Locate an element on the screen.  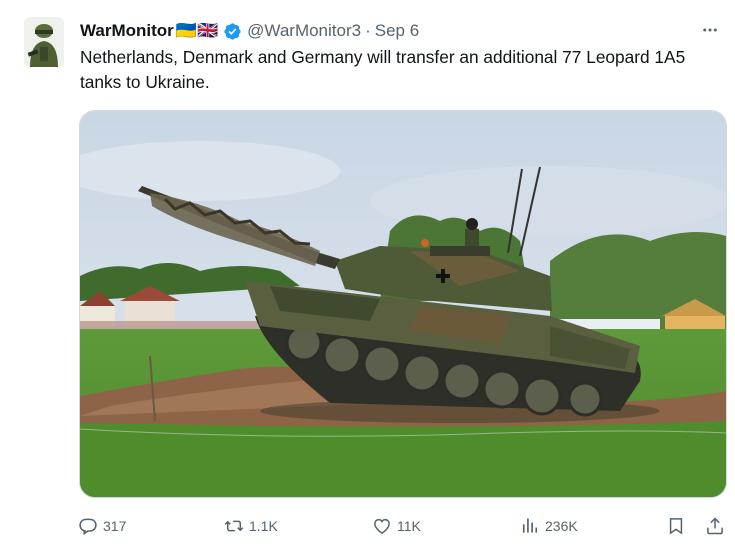
reply-button: 317 is located at coordinates (102, 526).